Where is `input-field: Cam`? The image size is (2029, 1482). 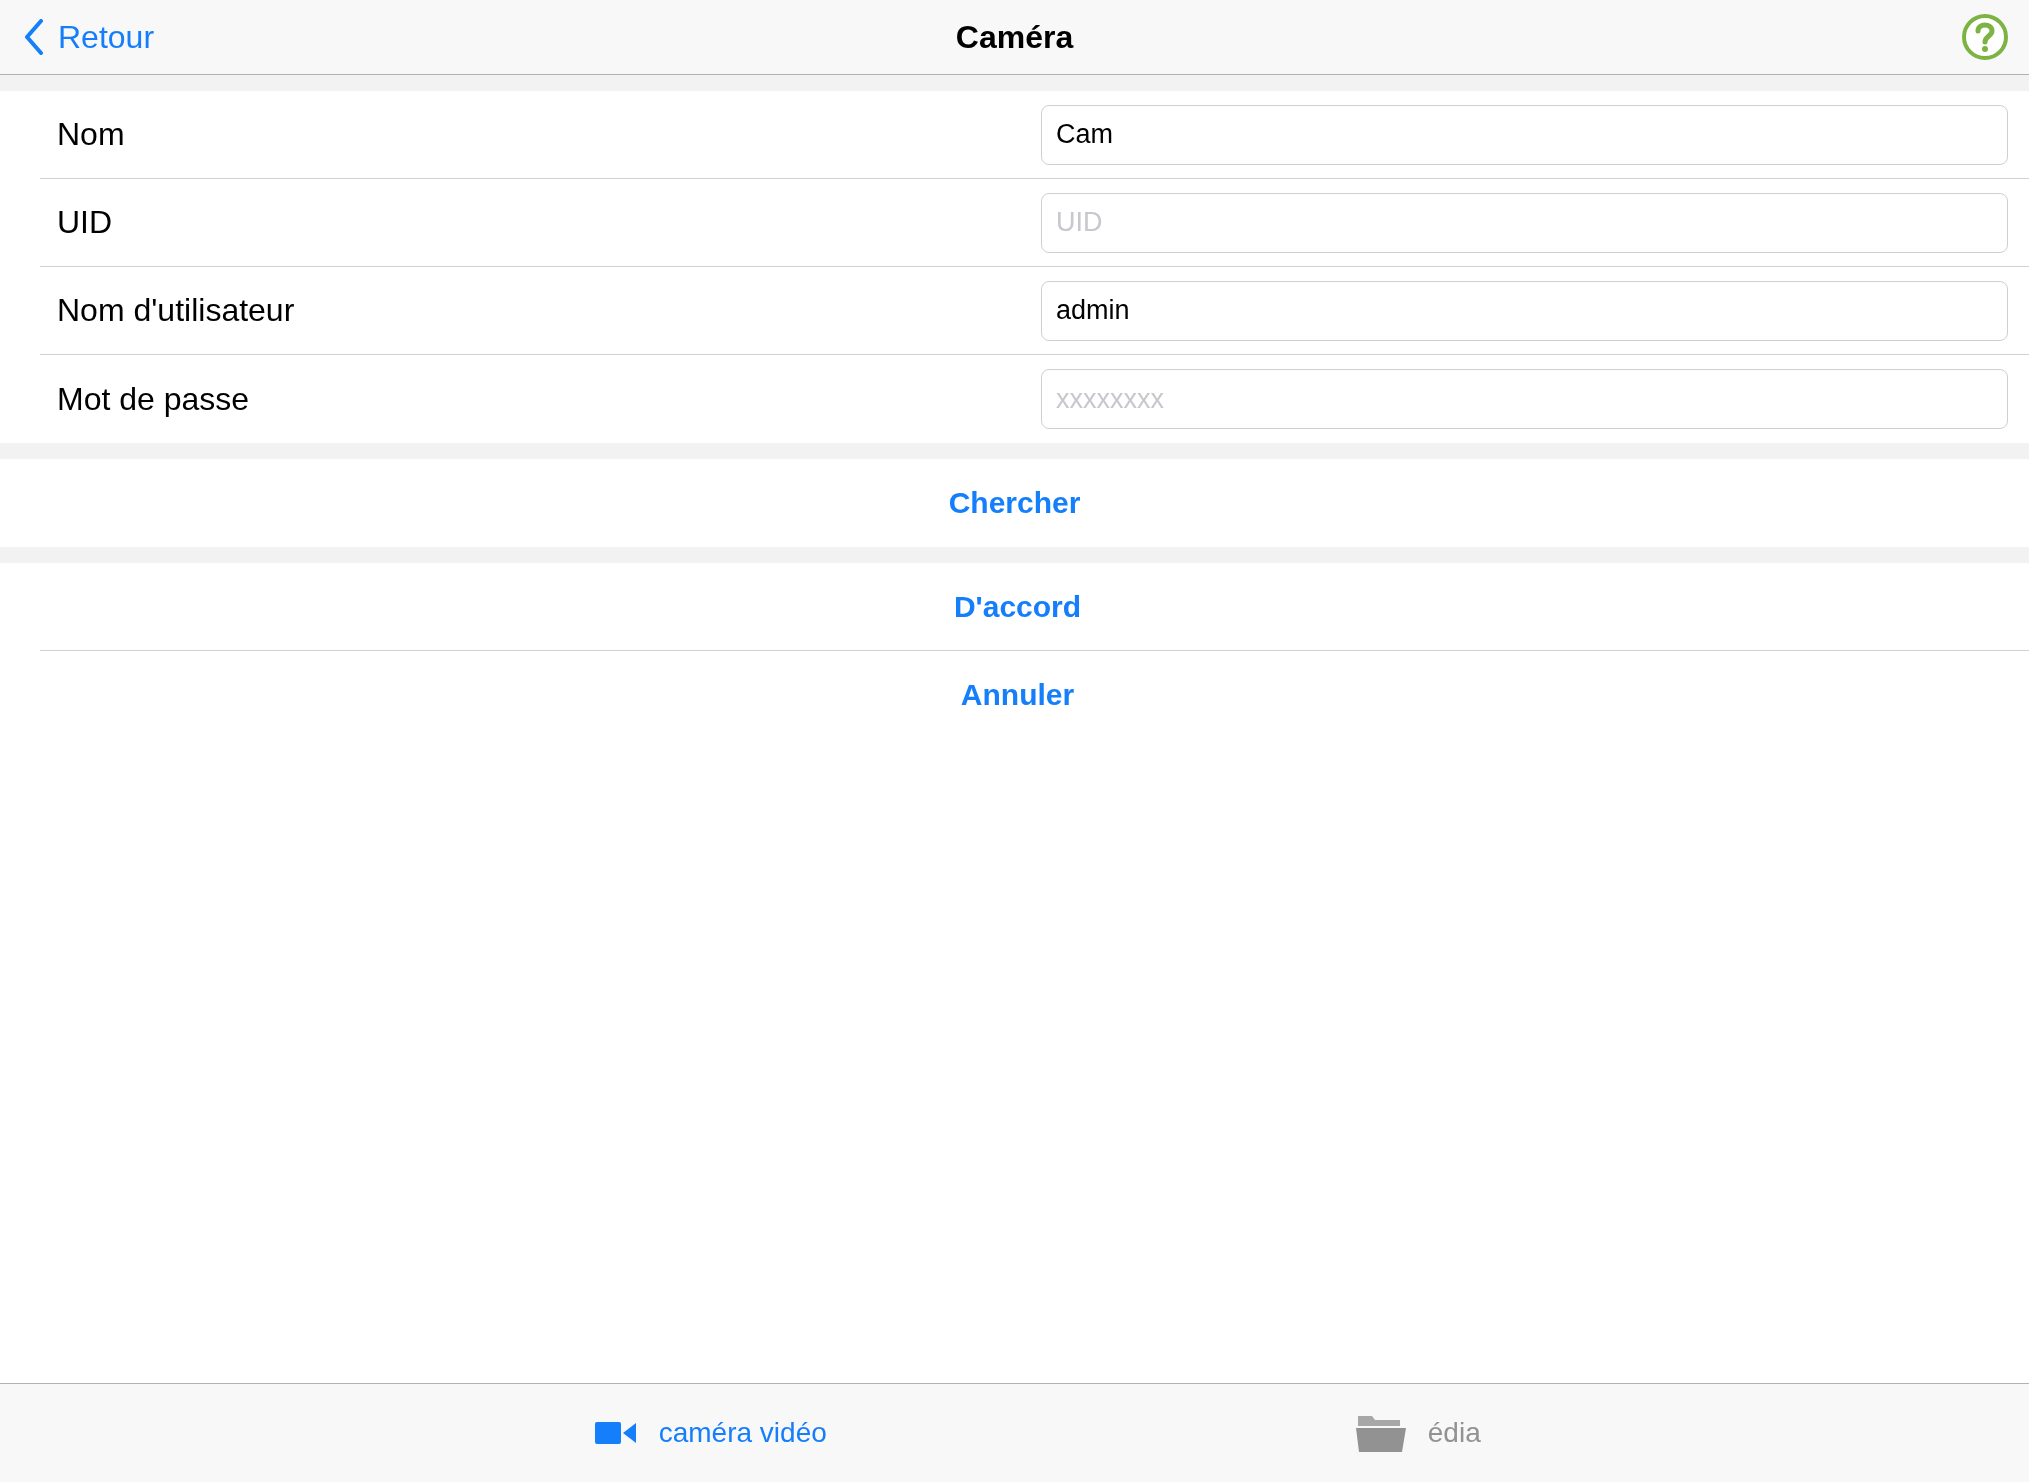 input-field: Cam is located at coordinates (1524, 134).